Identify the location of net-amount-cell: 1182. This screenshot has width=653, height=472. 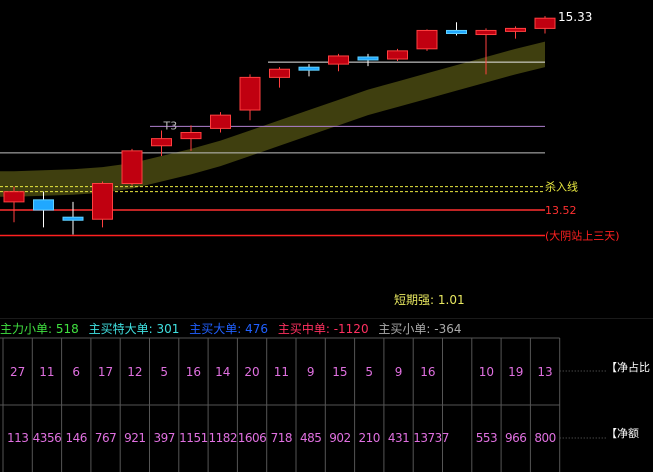
(223, 438).